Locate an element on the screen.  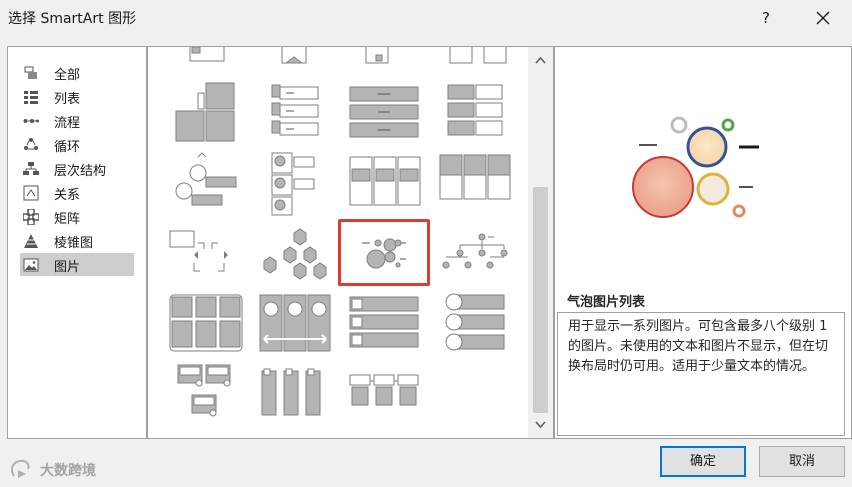
layout-preview-image is located at coordinates (695, 167).